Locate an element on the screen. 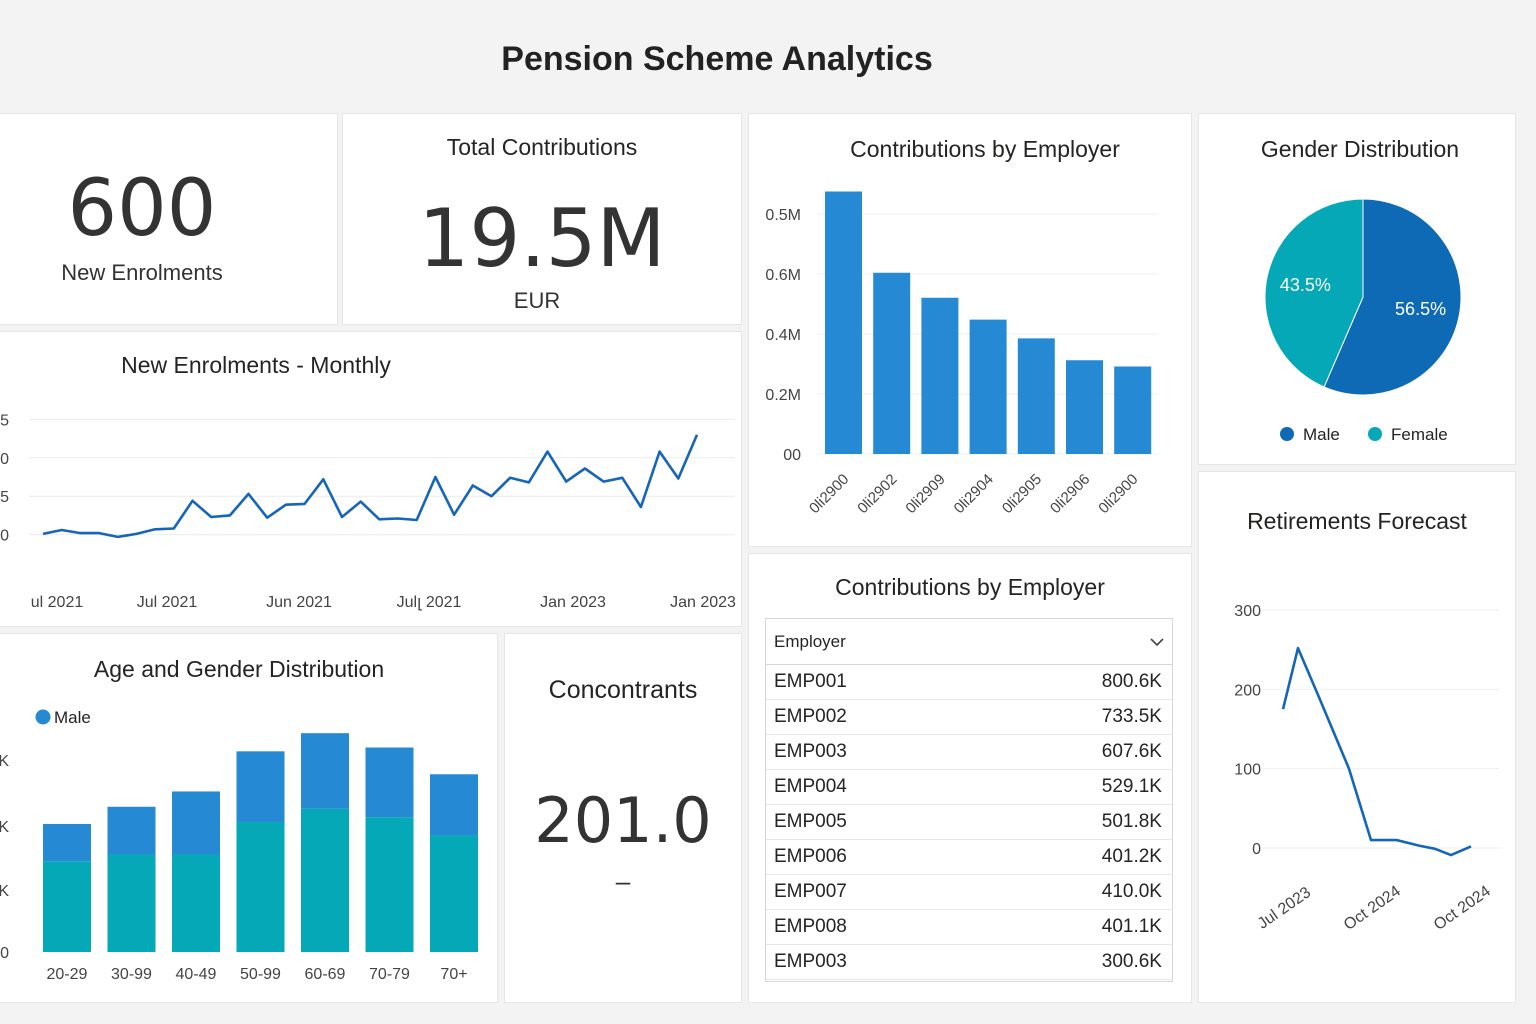 The width and height of the screenshot is (1536, 1024). kpi-contributions-title: Total Contributions is located at coordinates (542, 147).